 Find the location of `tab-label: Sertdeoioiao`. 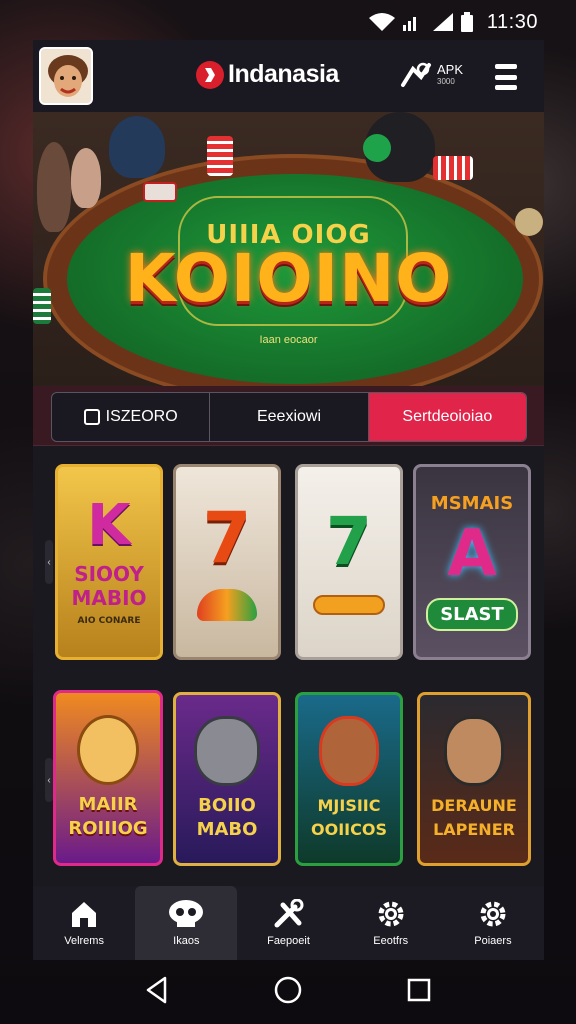

tab-label: Sertdeoioiao is located at coordinates (447, 416).